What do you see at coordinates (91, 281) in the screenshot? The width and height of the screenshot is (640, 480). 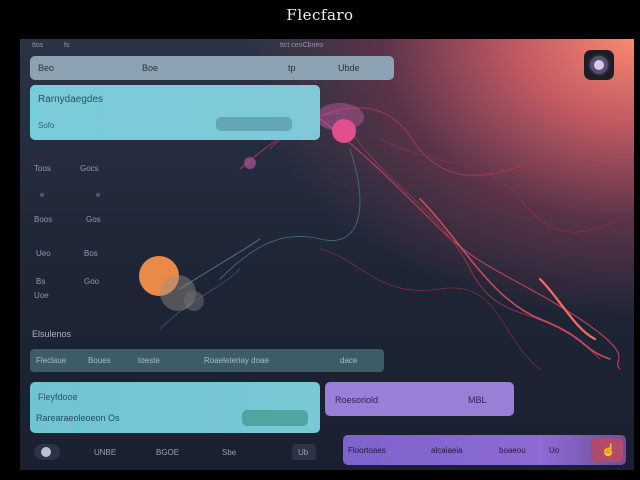 I see `list-item: Goo` at bounding box center [91, 281].